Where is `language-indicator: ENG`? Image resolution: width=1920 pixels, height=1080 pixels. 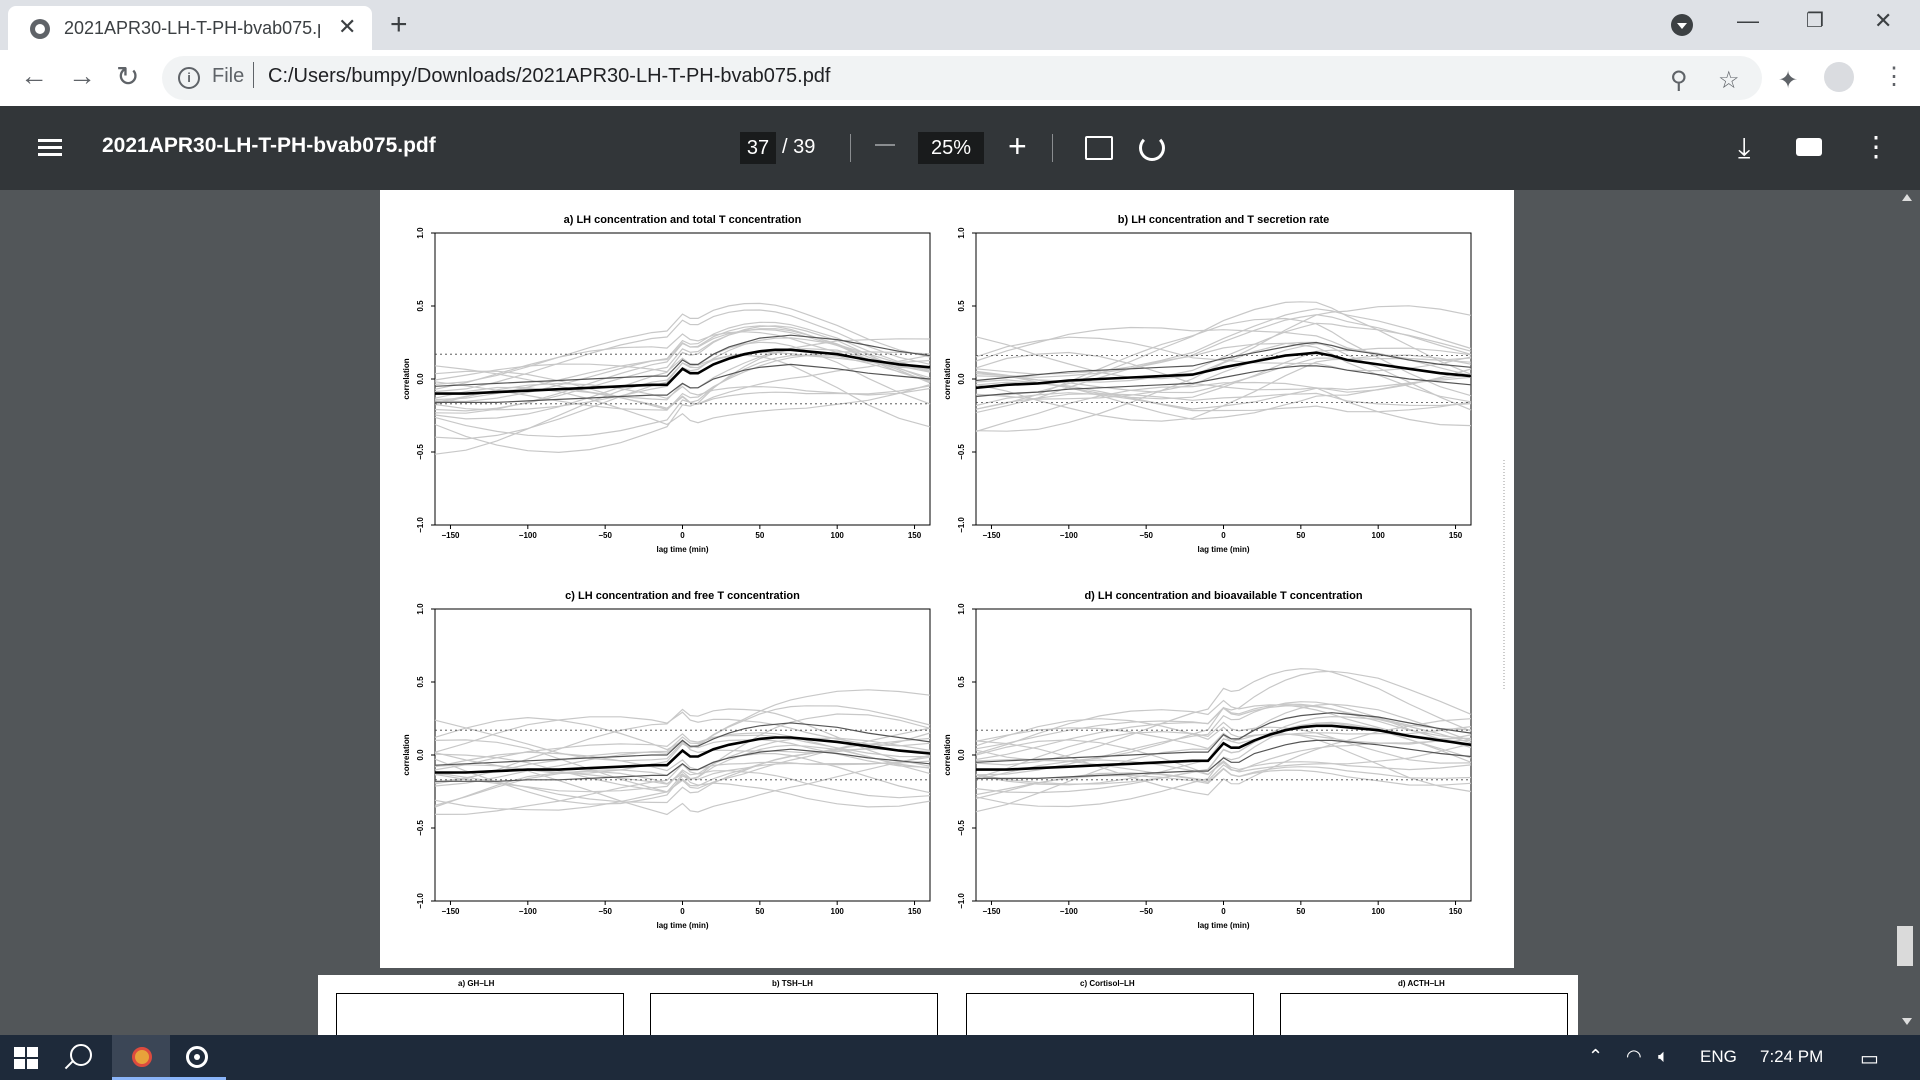 language-indicator: ENG is located at coordinates (1718, 1057).